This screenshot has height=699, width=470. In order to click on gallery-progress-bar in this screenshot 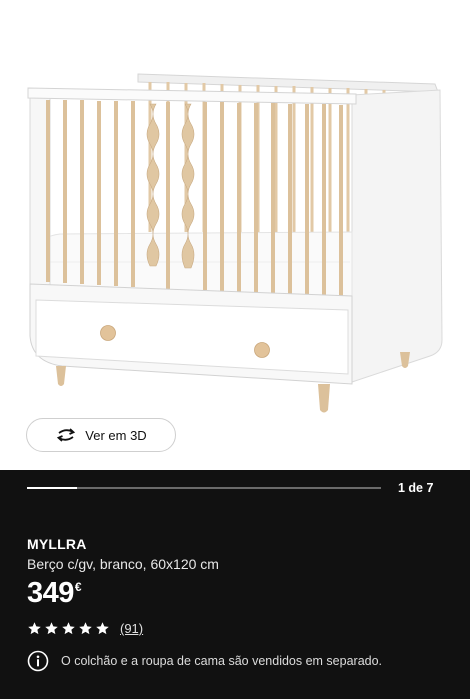, I will do `click(204, 488)`.